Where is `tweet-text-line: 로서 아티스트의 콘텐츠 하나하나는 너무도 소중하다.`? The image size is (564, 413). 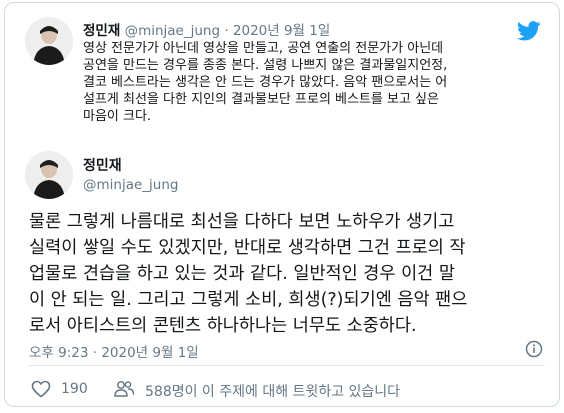
tweet-text-line: 로서 아티스트의 콘텐츠 하나하나는 너무도 소중하다. is located at coordinates (223, 326).